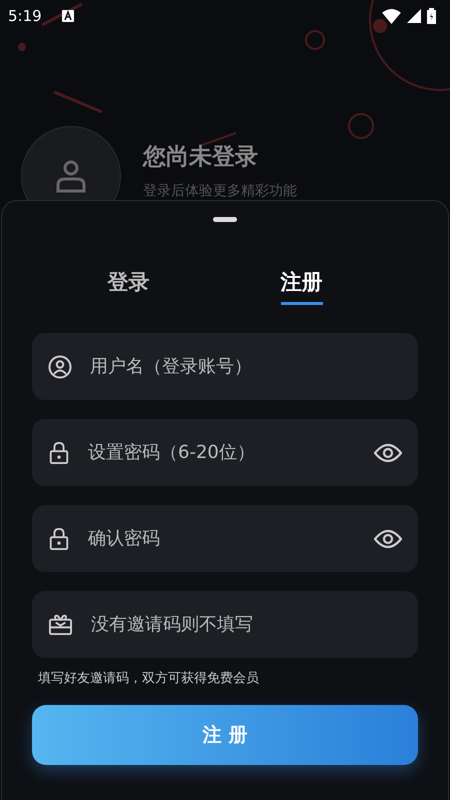  Describe the element at coordinates (60, 366) in the screenshot. I see `user-icon` at that location.